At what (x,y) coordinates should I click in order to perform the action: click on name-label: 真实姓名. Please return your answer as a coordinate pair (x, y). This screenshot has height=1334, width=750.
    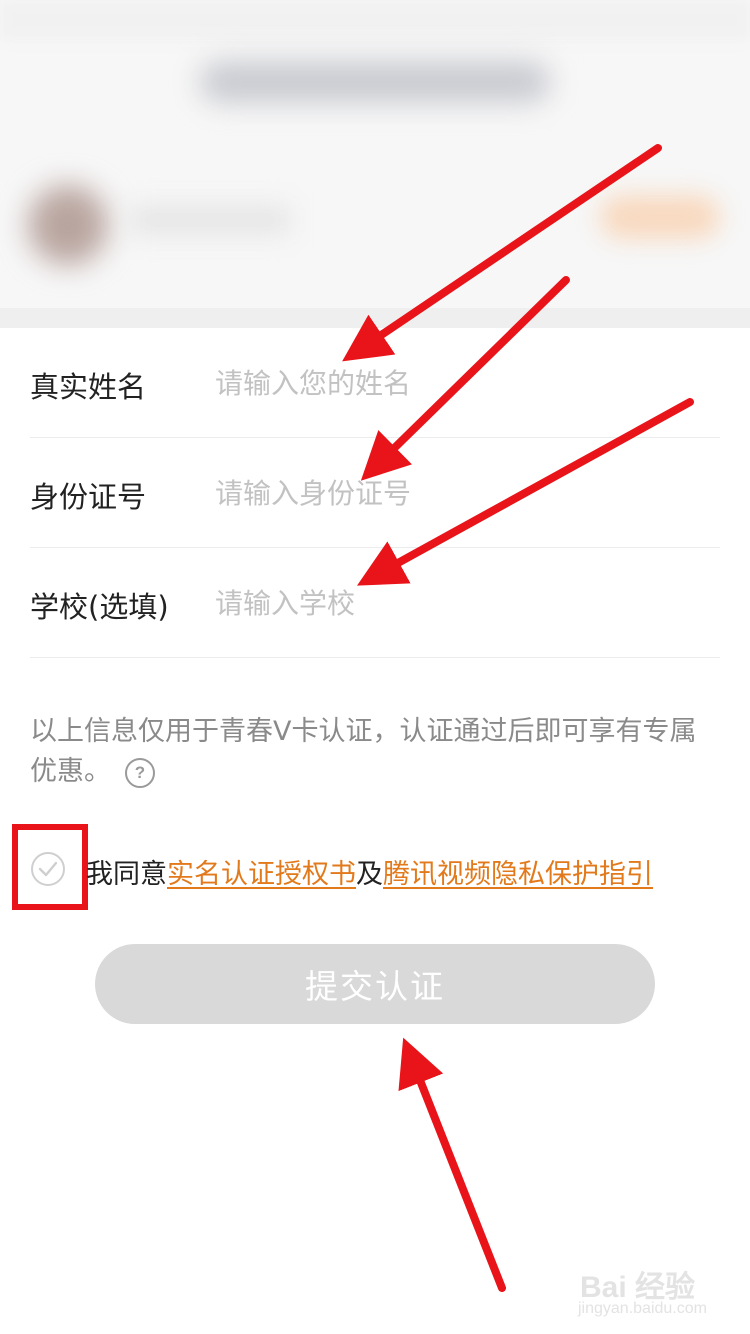
    Looking at the image, I should click on (88, 387).